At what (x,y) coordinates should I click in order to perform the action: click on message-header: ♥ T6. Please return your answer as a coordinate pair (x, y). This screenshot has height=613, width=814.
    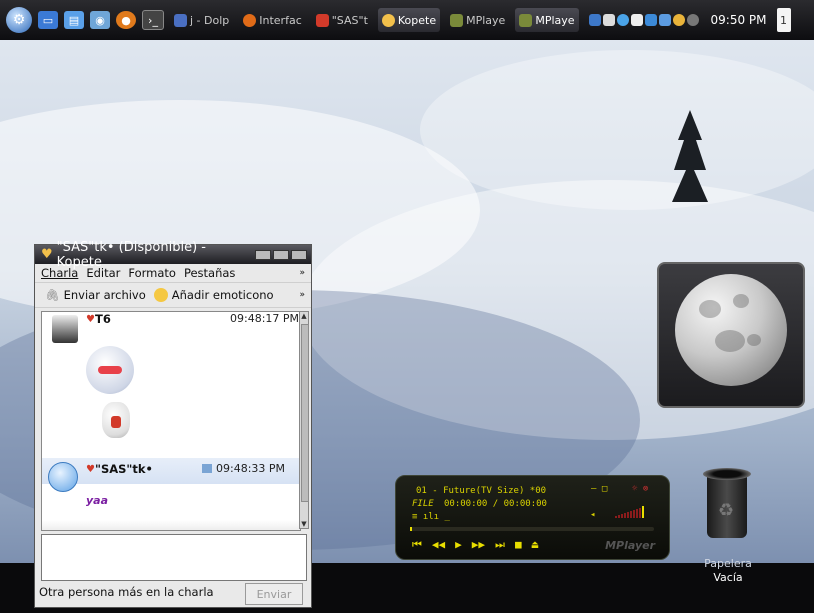
    Looking at the image, I should click on (98, 319).